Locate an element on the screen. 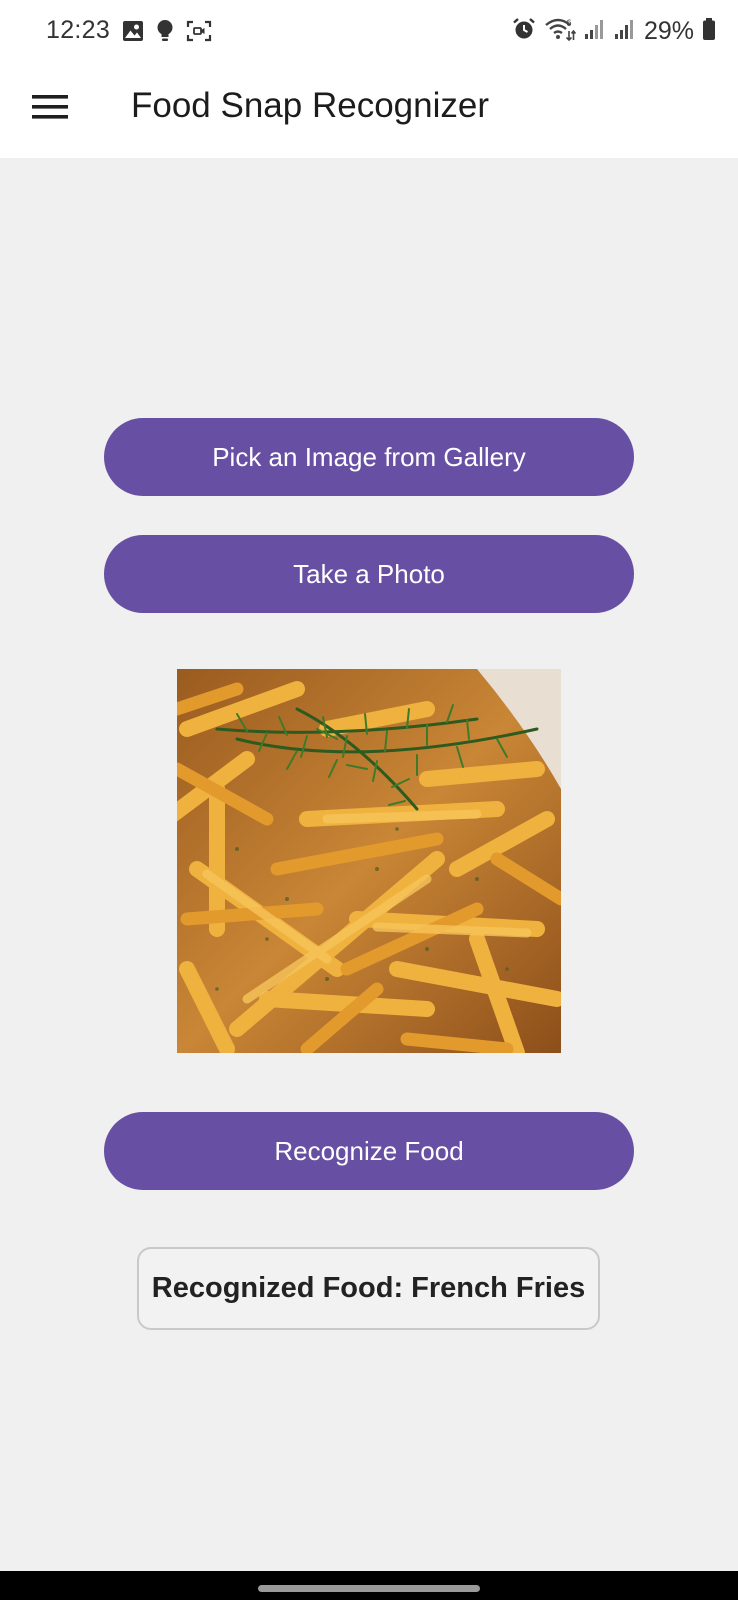 The width and height of the screenshot is (738, 1600). image-icon is located at coordinates (133, 33).